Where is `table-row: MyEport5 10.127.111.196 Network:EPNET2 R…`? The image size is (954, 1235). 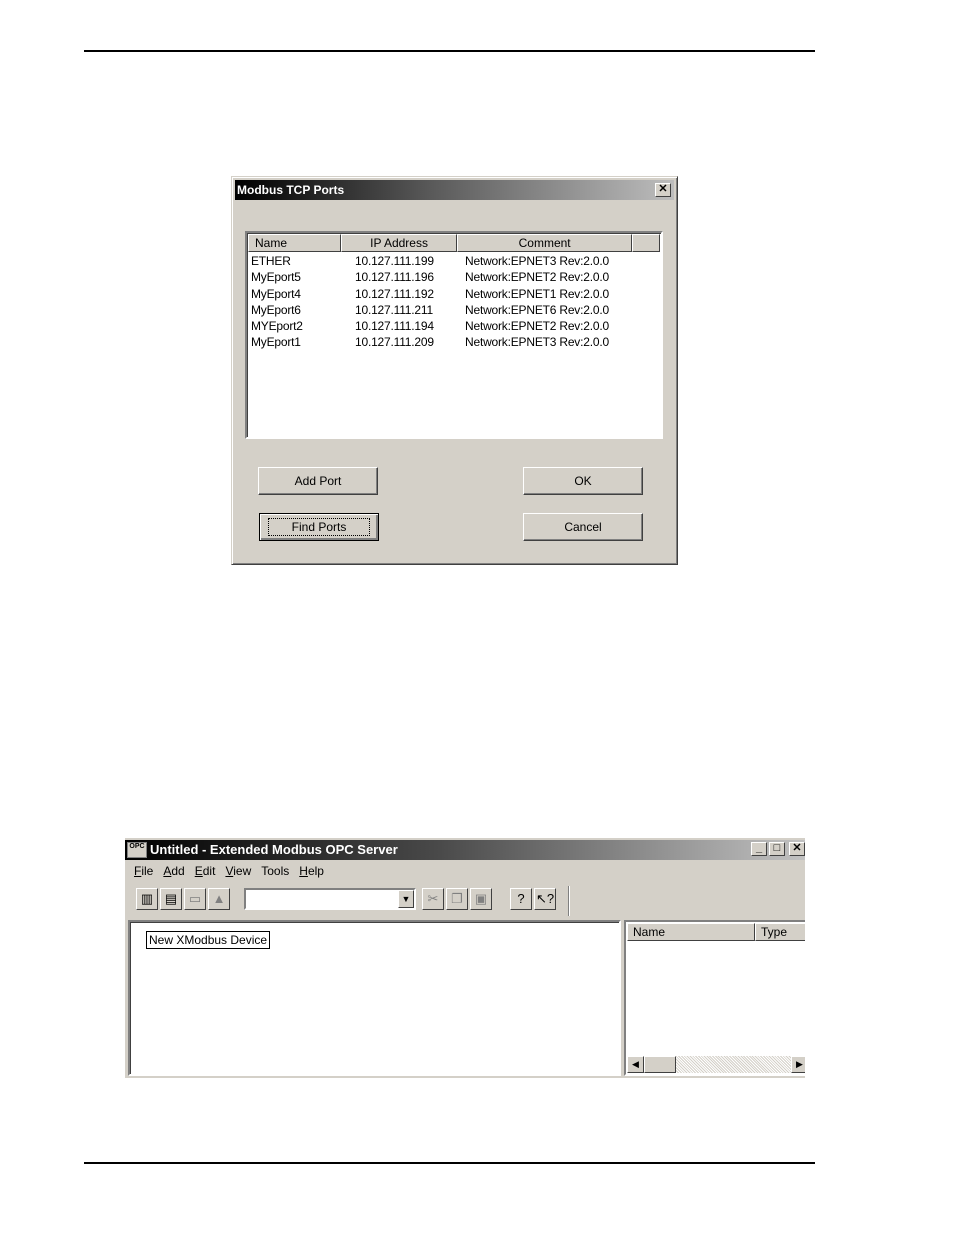
table-row: MyEport5 10.127.111.196 Network:EPNET2 R… is located at coordinates (455, 277).